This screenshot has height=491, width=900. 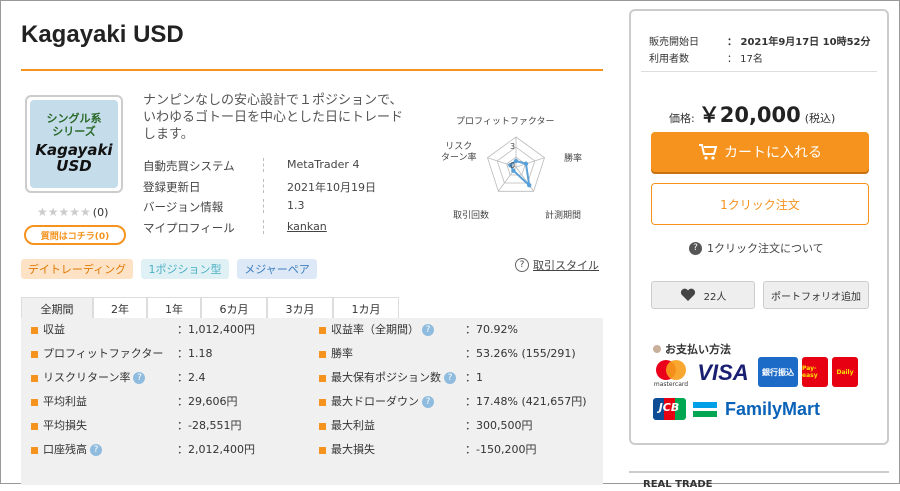 I want to click on rating-count: (0), so click(x=100, y=212).